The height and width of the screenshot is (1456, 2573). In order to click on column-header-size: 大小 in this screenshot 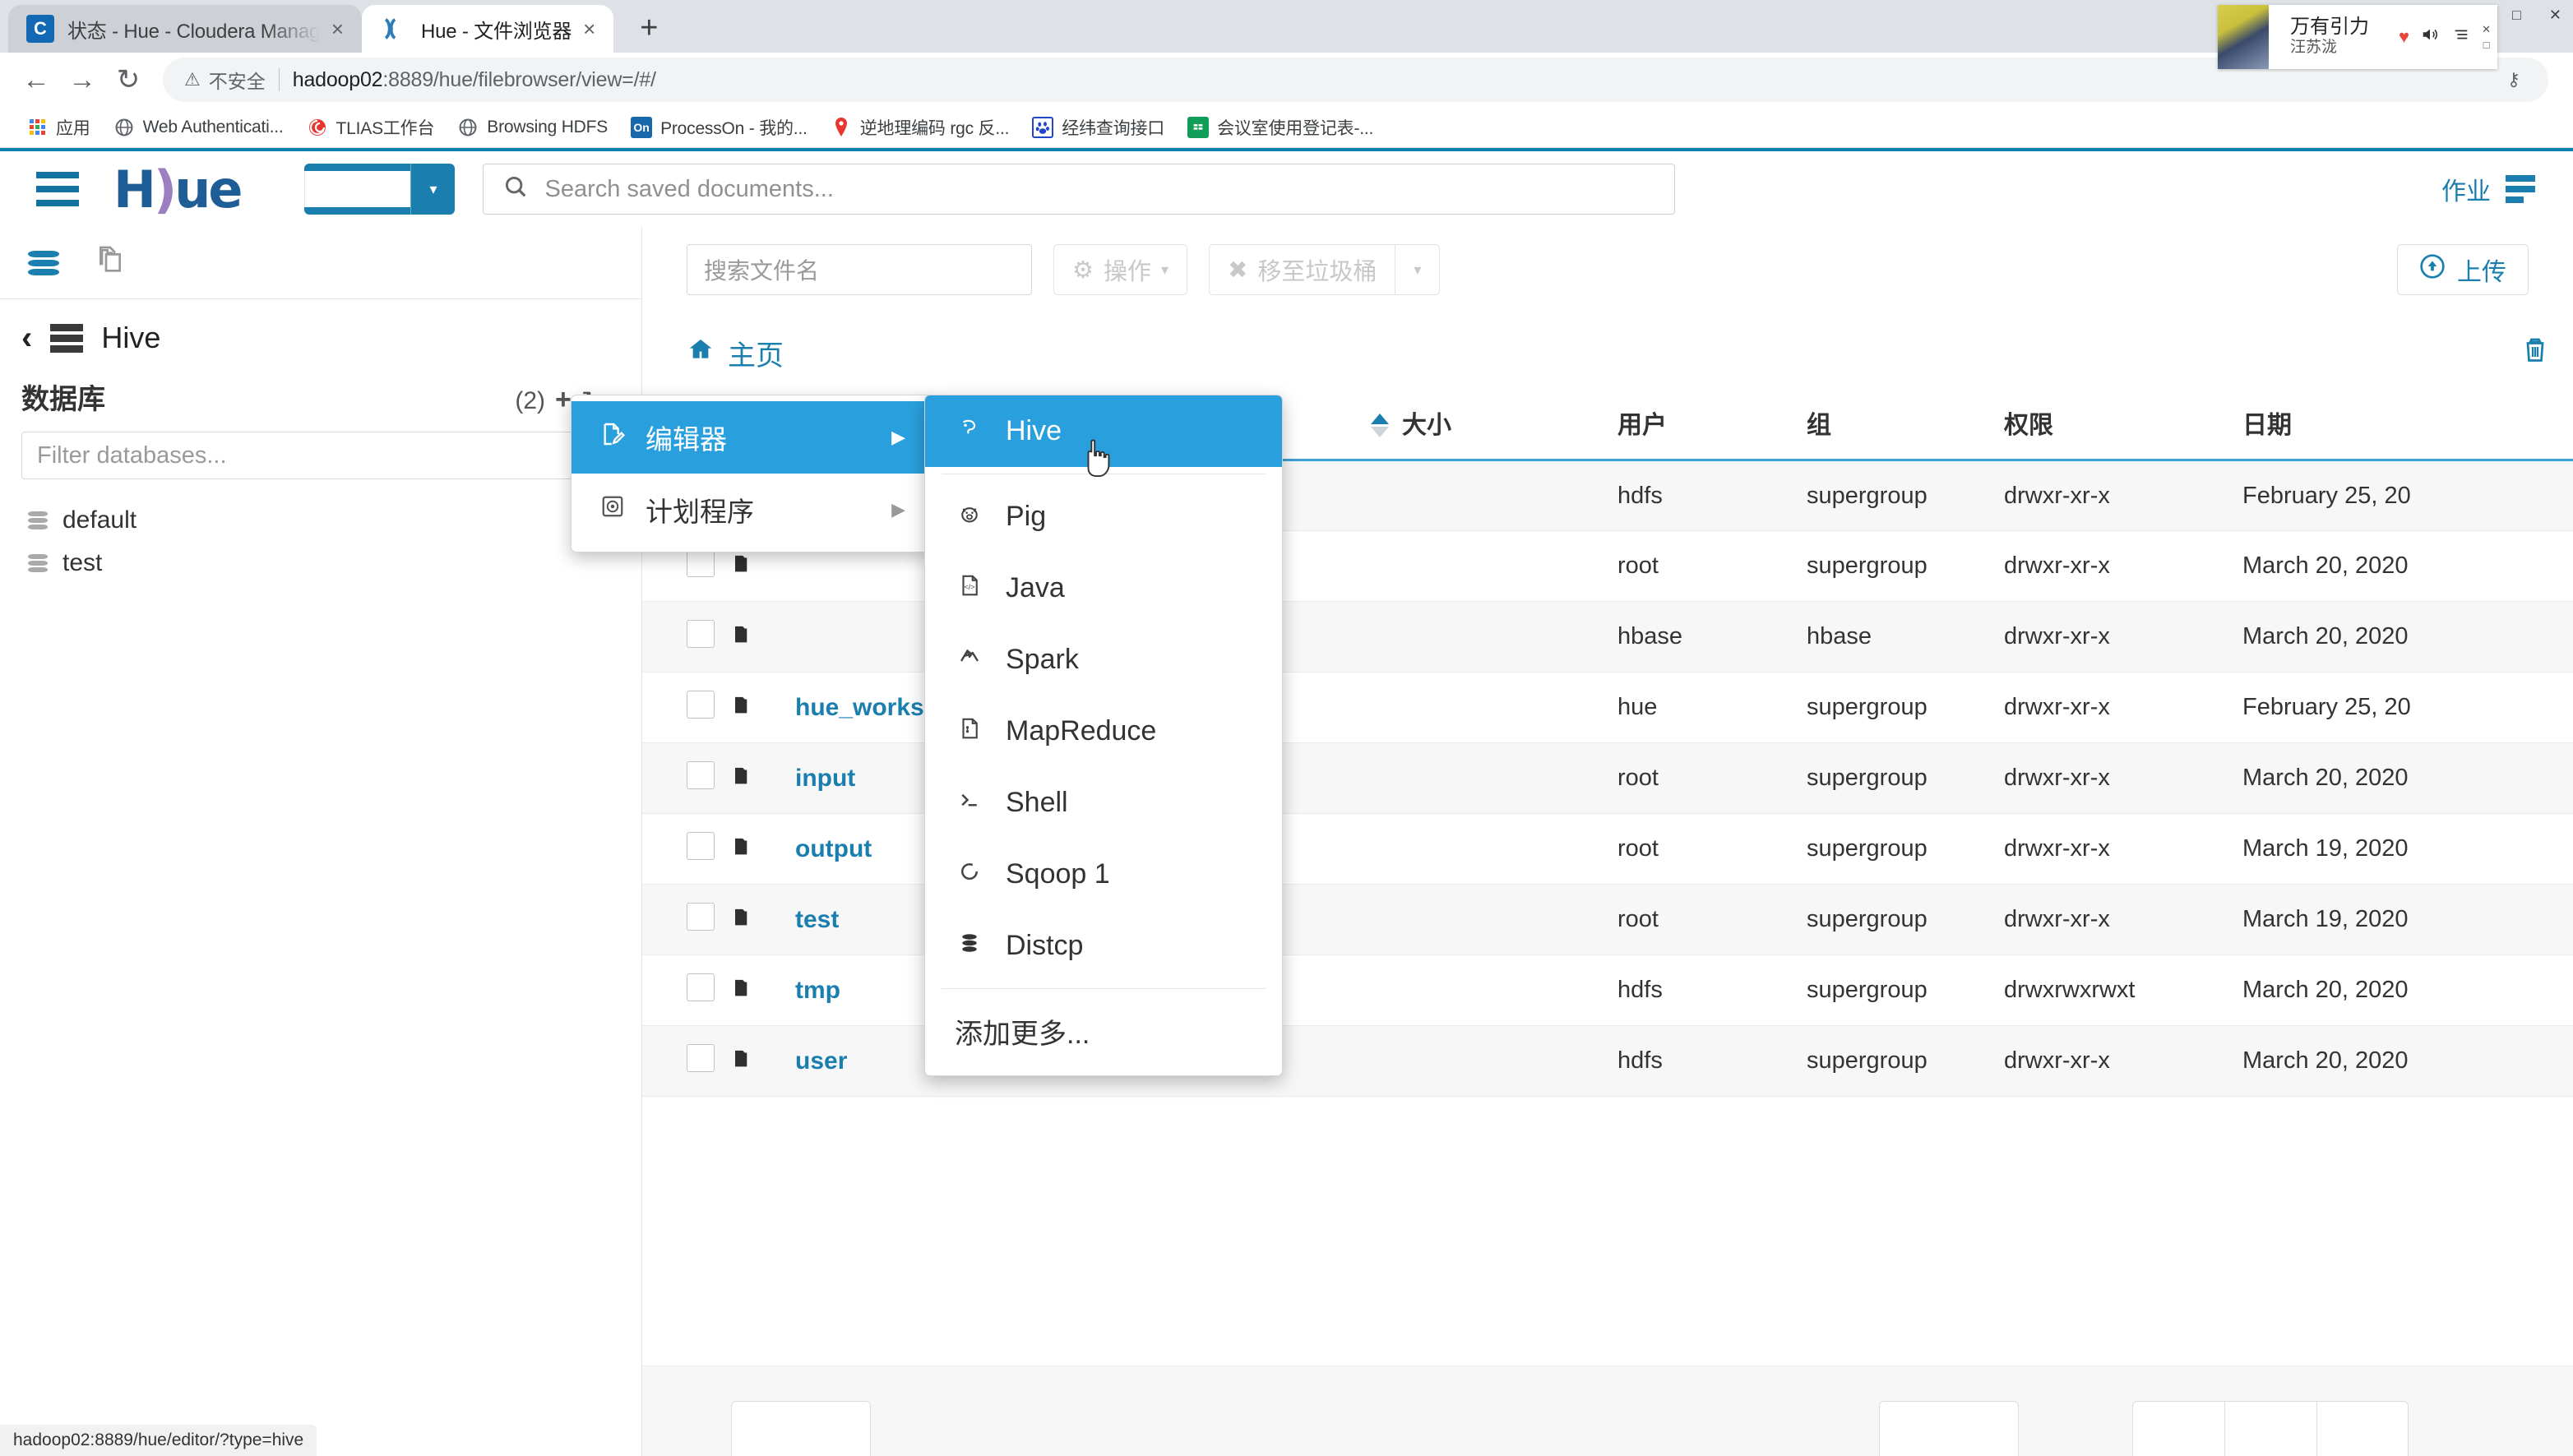, I will do `click(1494, 427)`.